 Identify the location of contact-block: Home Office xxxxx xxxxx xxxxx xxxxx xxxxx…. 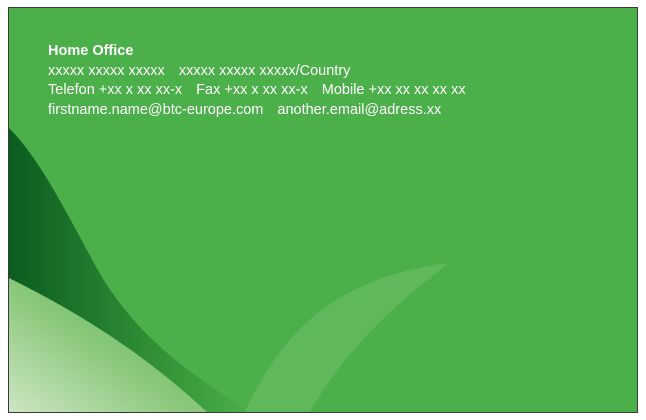
(257, 81).